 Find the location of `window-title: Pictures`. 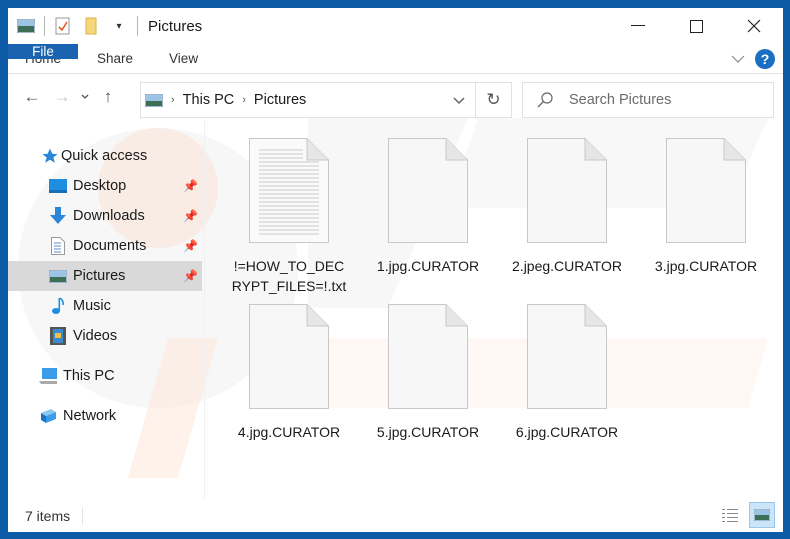

window-title: Pictures is located at coordinates (175, 26).